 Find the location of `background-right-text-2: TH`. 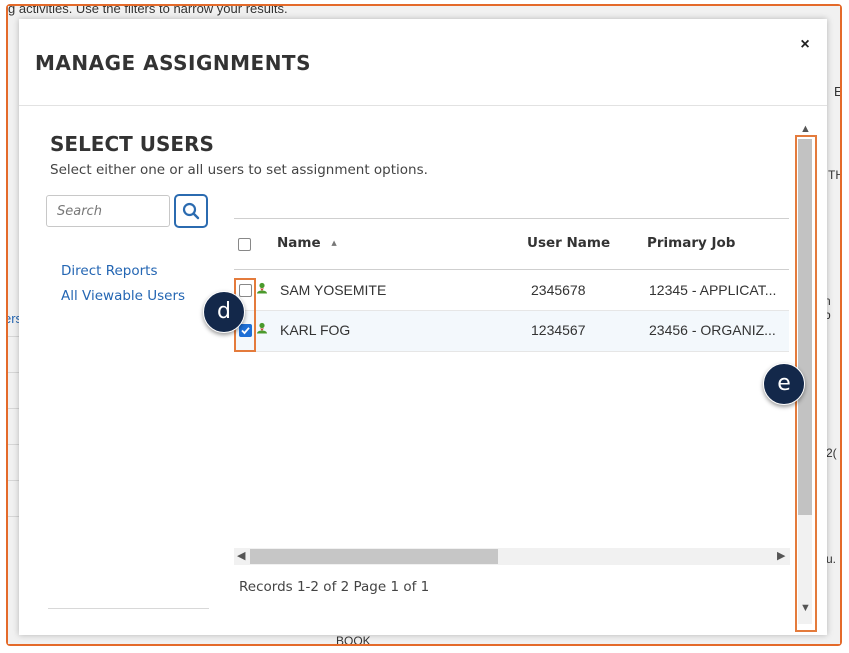

background-right-text-2: TH is located at coordinates (834, 175).